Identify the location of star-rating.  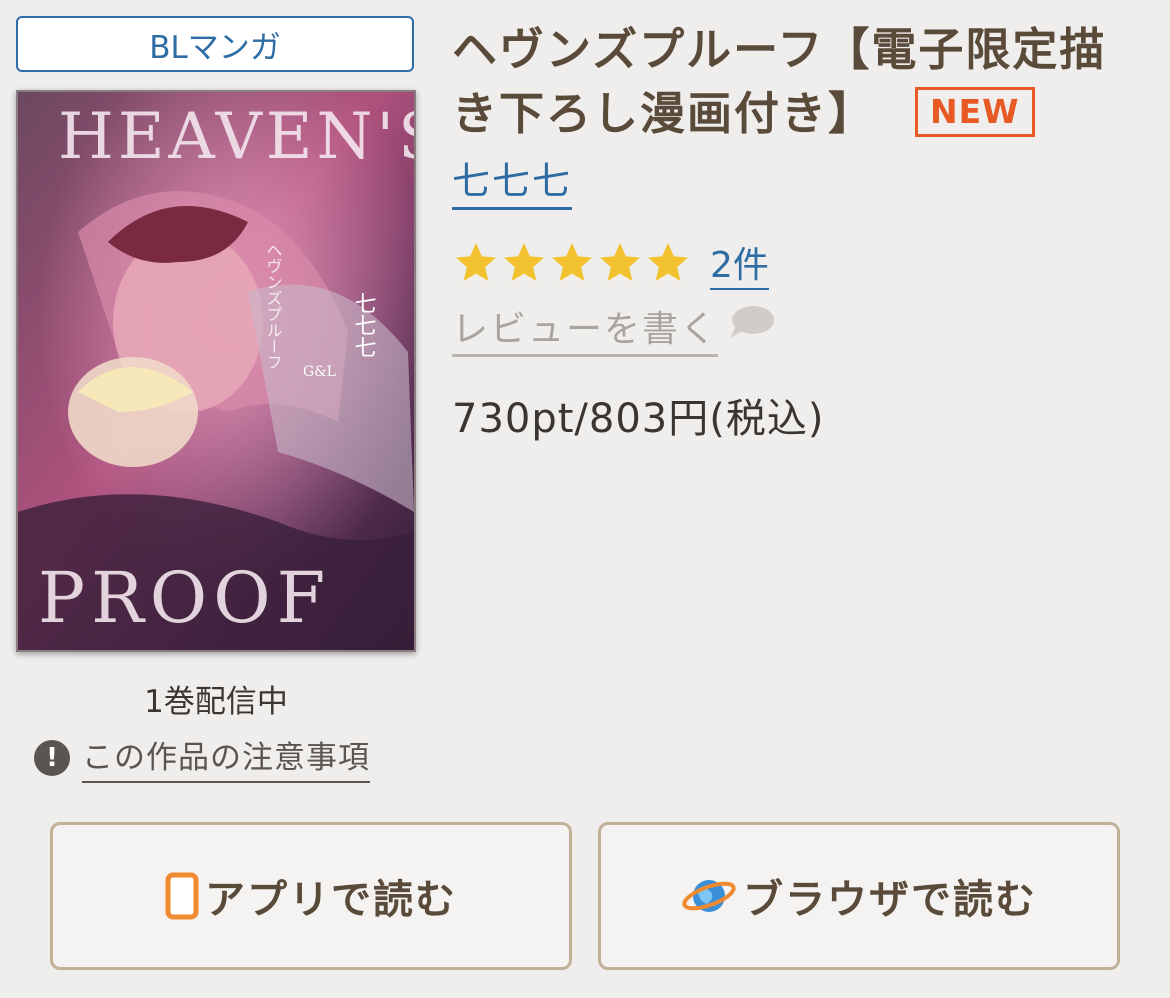
(572, 263).